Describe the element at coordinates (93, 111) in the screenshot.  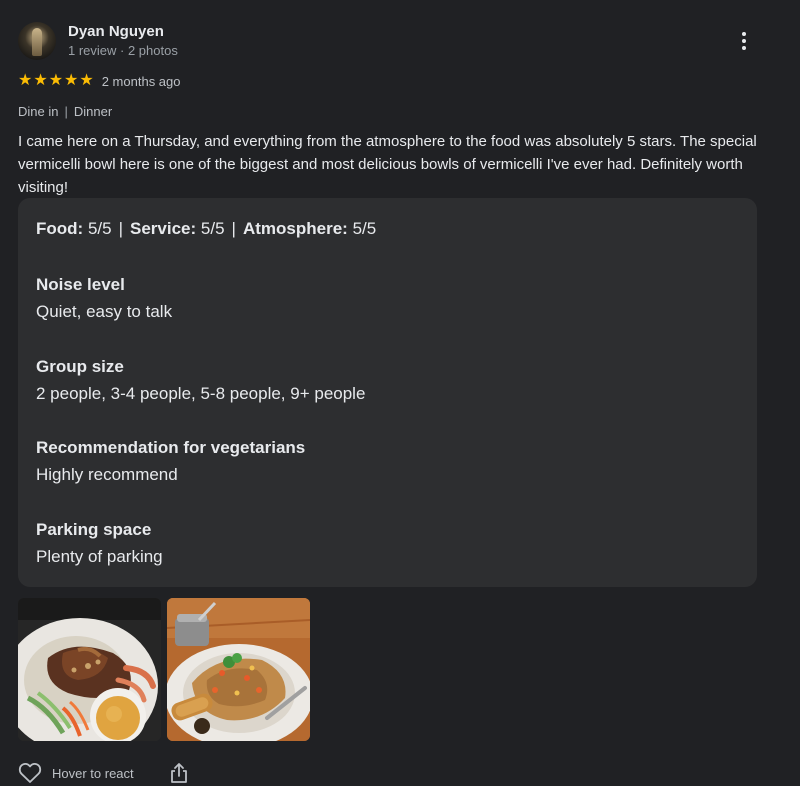
I see `meal-type: Dinner` at that location.